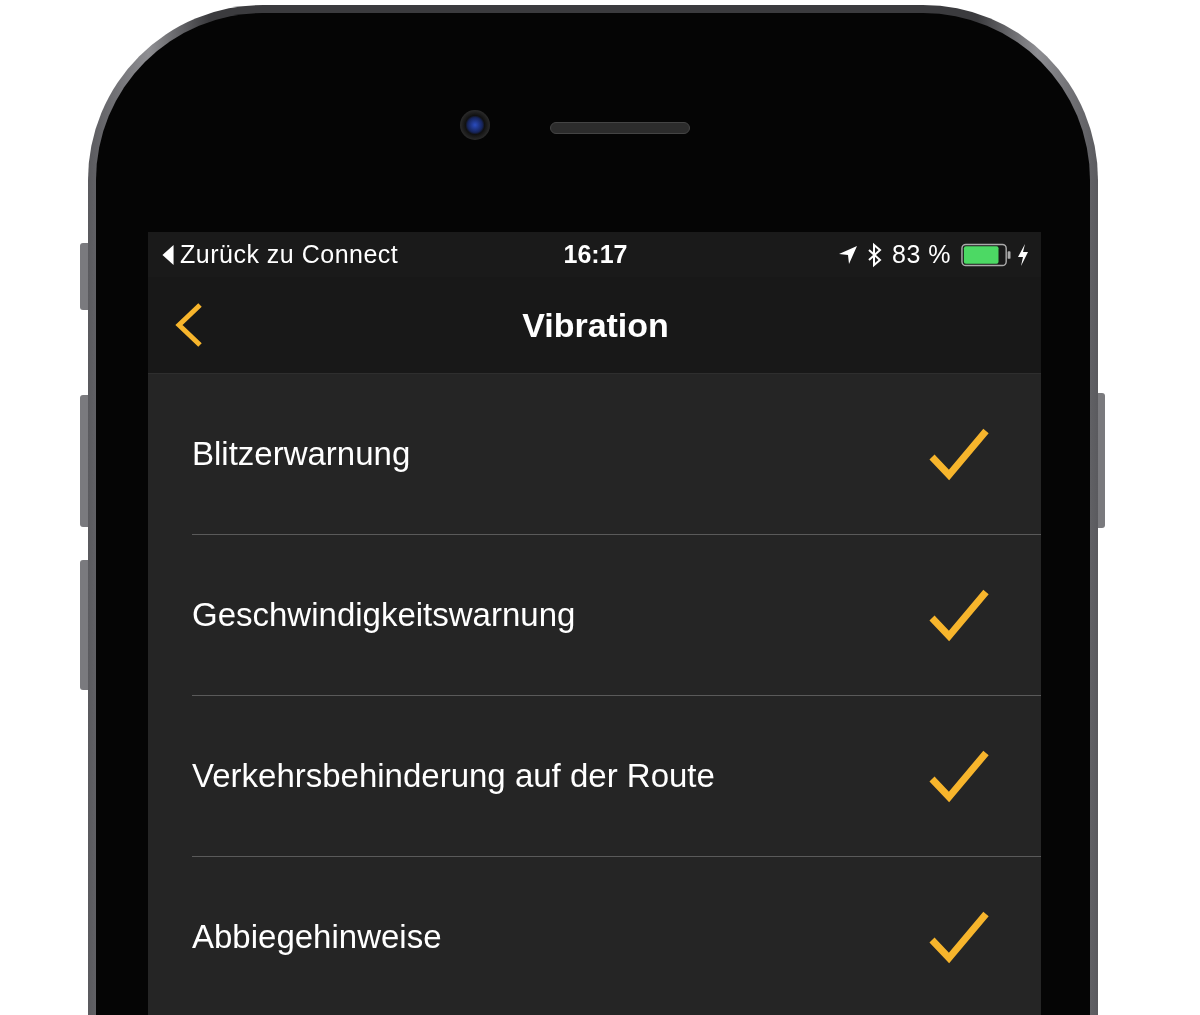 Image resolution: width=1200 pixels, height=1015 pixels. I want to click on camera-lens, so click(474, 125).